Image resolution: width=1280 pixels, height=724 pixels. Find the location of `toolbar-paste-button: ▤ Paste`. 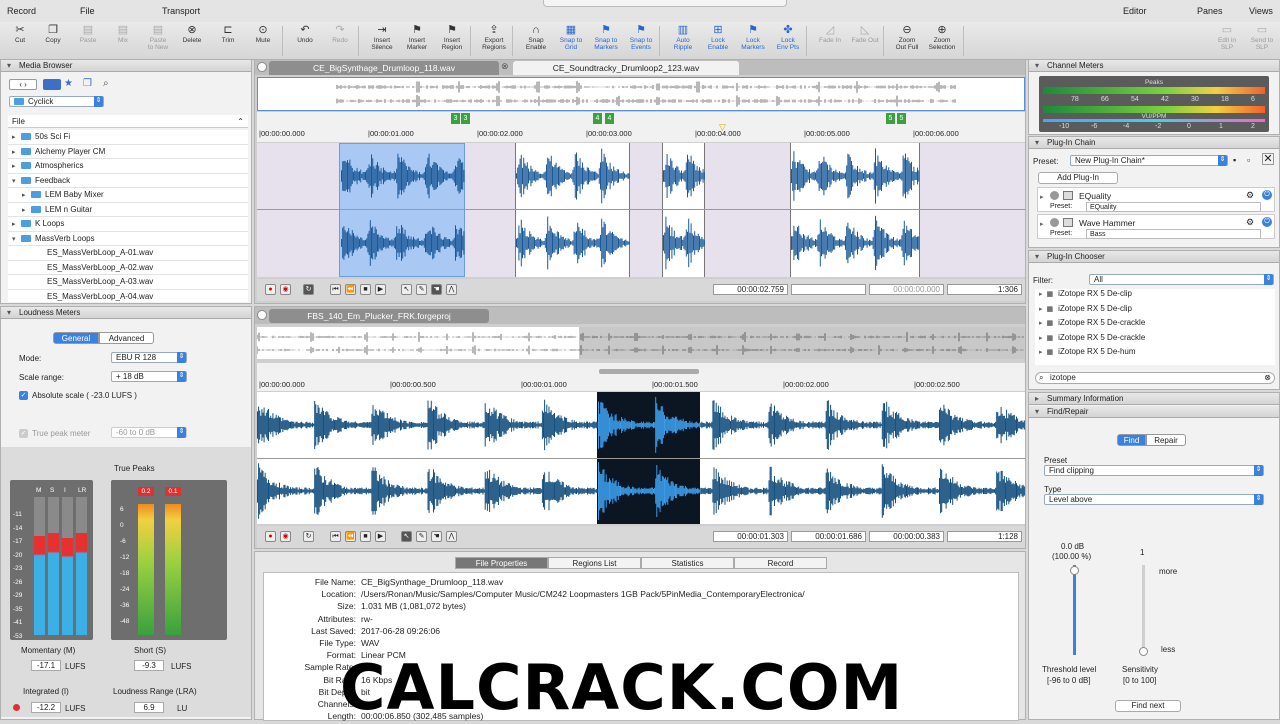

toolbar-paste-button: ▤ Paste is located at coordinates (88, 34).